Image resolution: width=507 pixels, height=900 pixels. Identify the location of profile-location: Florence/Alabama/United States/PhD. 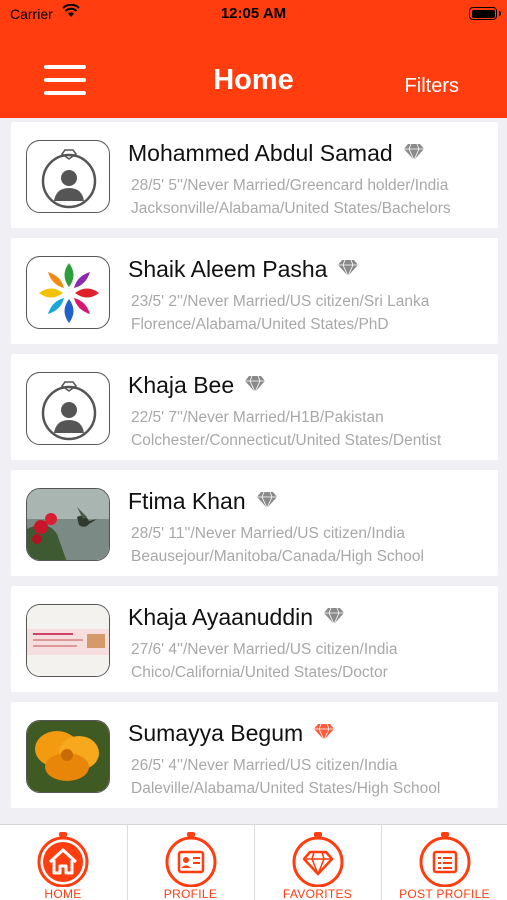
(260, 324).